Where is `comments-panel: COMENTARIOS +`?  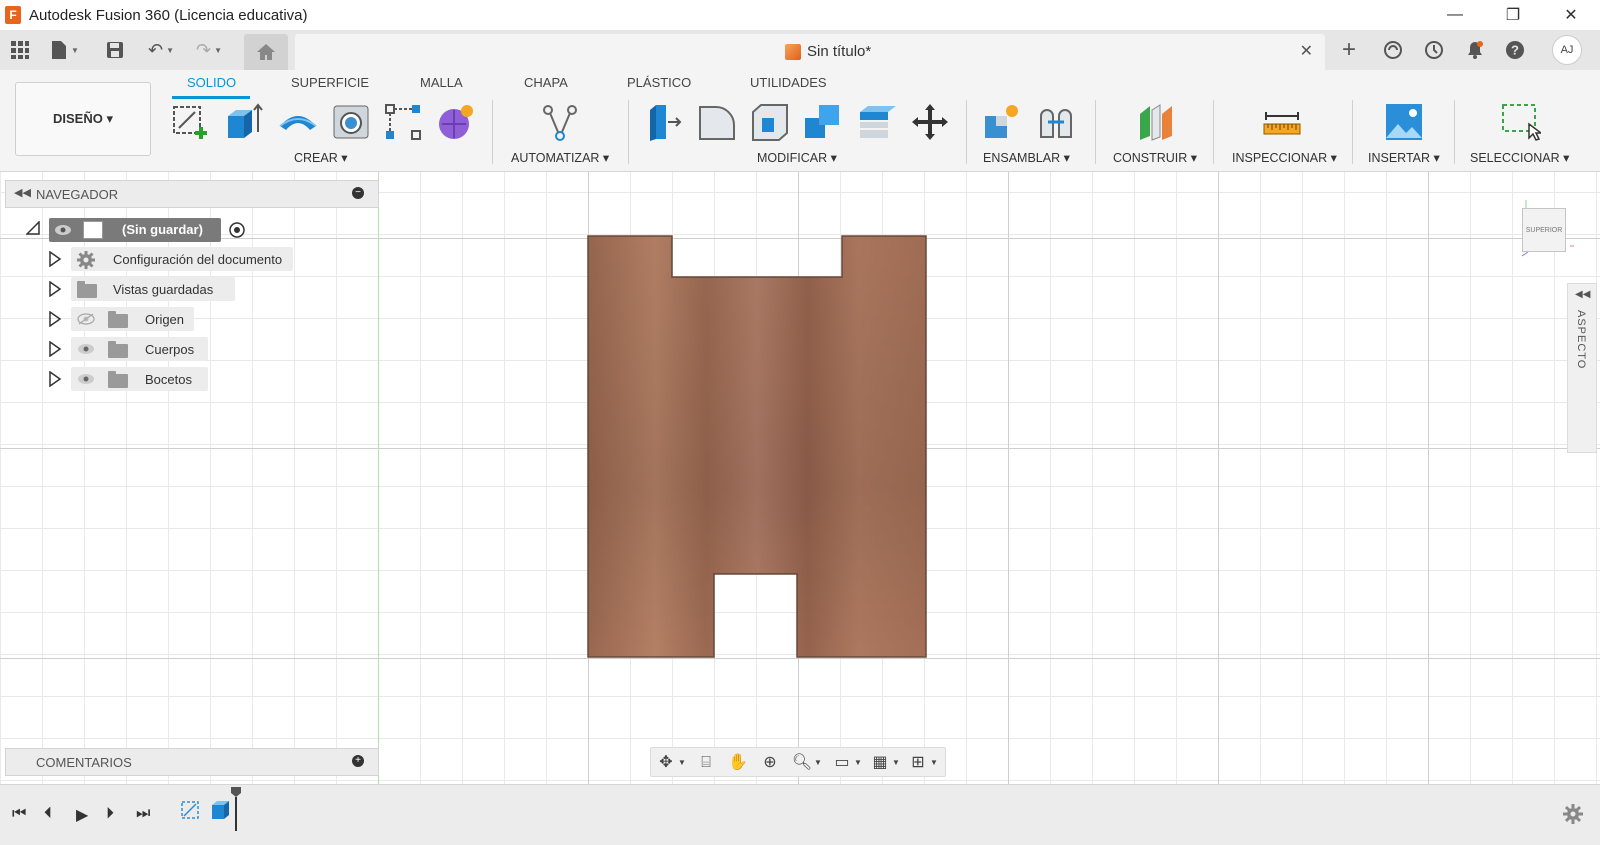 comments-panel: COMENTARIOS + is located at coordinates (192, 762).